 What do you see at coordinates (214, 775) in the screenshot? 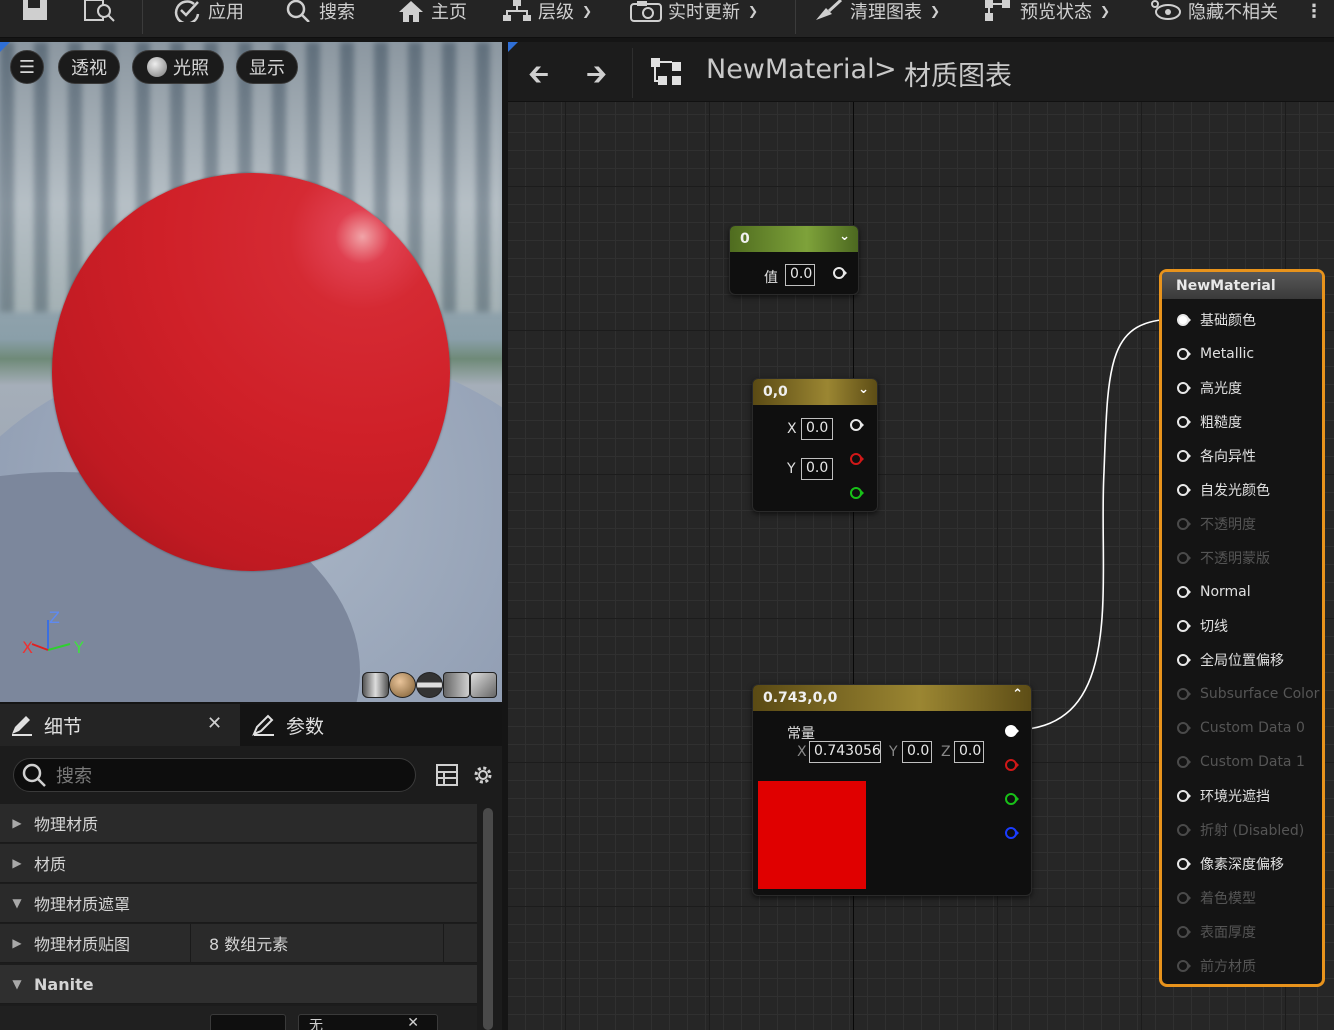
I see `details-search-input: 搜索` at bounding box center [214, 775].